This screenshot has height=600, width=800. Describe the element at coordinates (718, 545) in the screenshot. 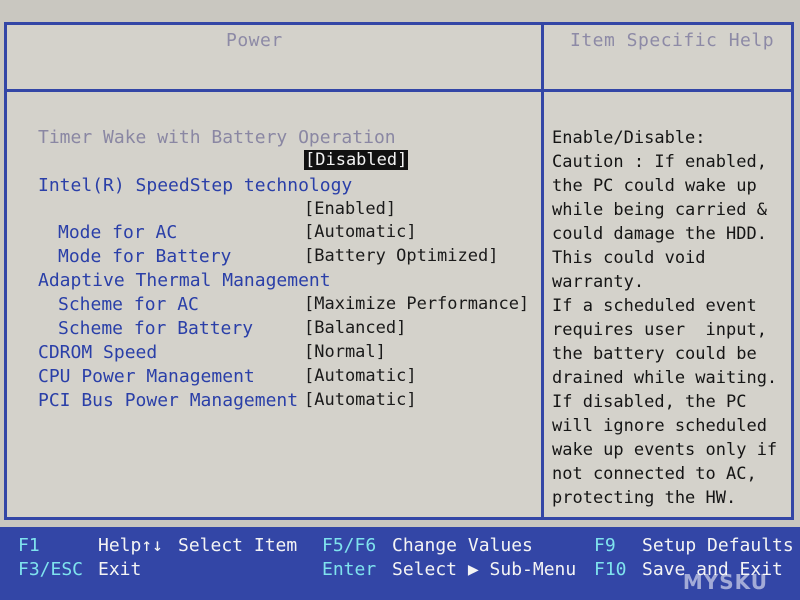

I see `setup-defaults-label: Setup Defaults` at that location.